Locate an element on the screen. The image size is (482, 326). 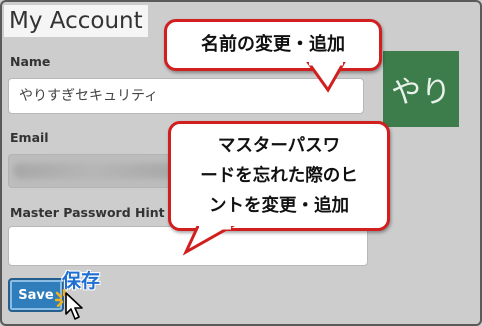
email-blur-mask is located at coordinates (93, 171).